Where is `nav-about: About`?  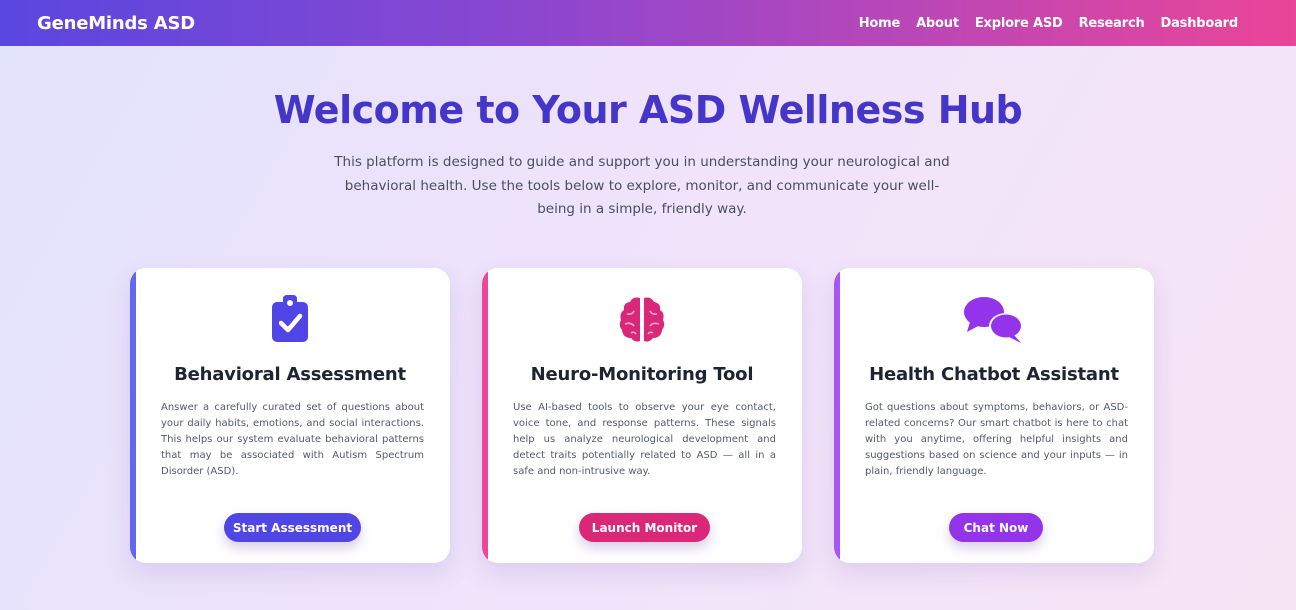 nav-about: About is located at coordinates (937, 23).